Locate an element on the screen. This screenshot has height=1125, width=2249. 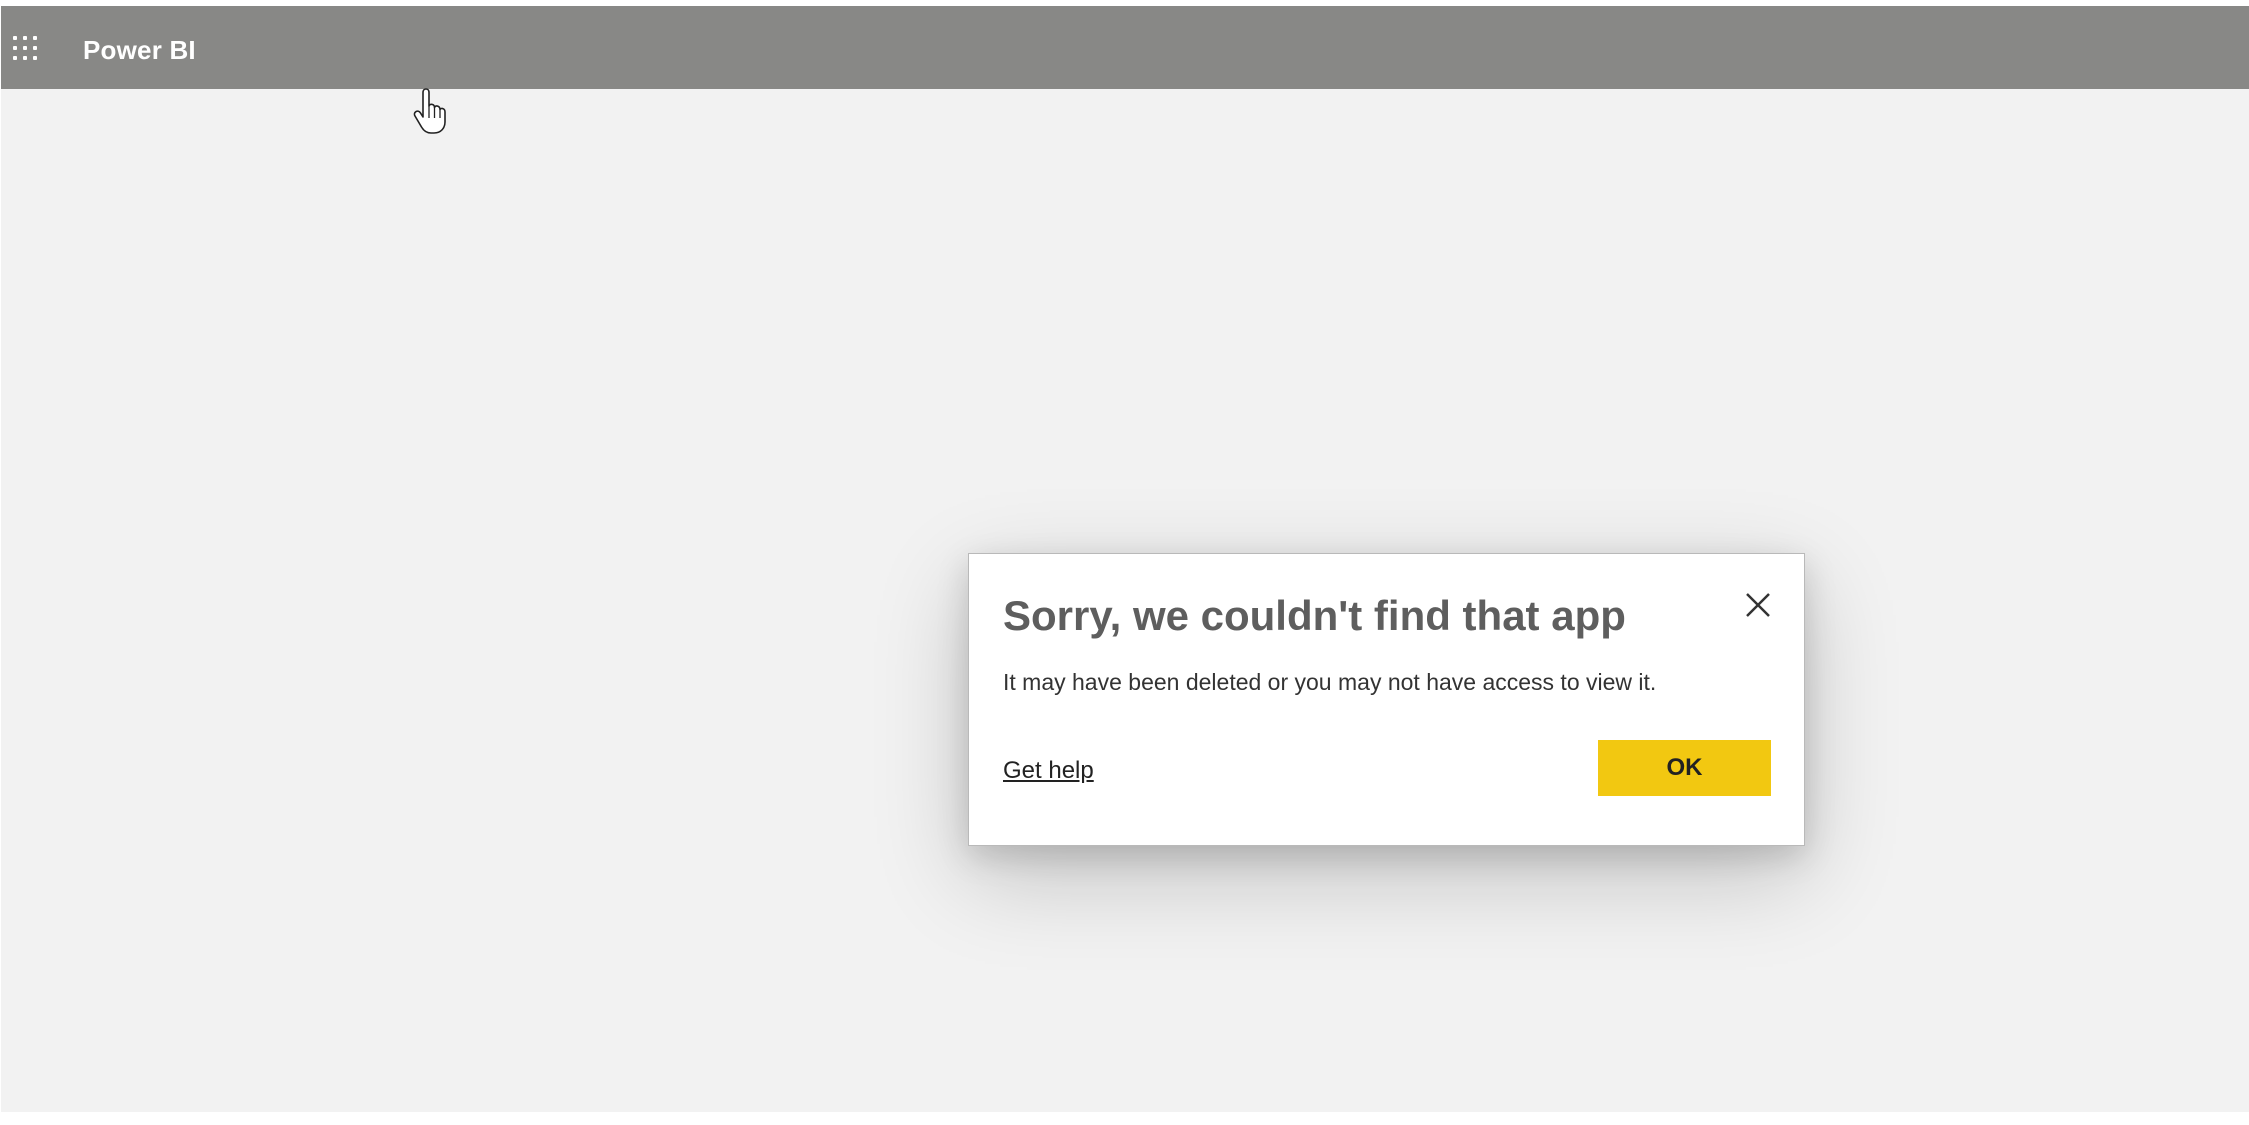
app-launcher-waffle-icon is located at coordinates (28, 51).